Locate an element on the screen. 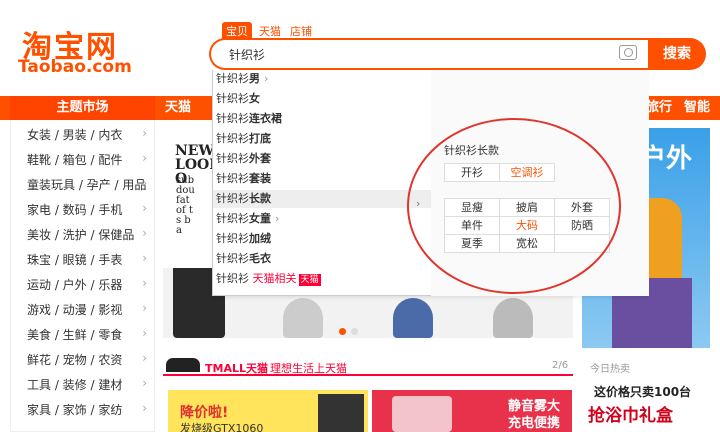  sidebar-item: 童装玩具 / 孕产 / 用品 › is located at coordinates (90, 188).